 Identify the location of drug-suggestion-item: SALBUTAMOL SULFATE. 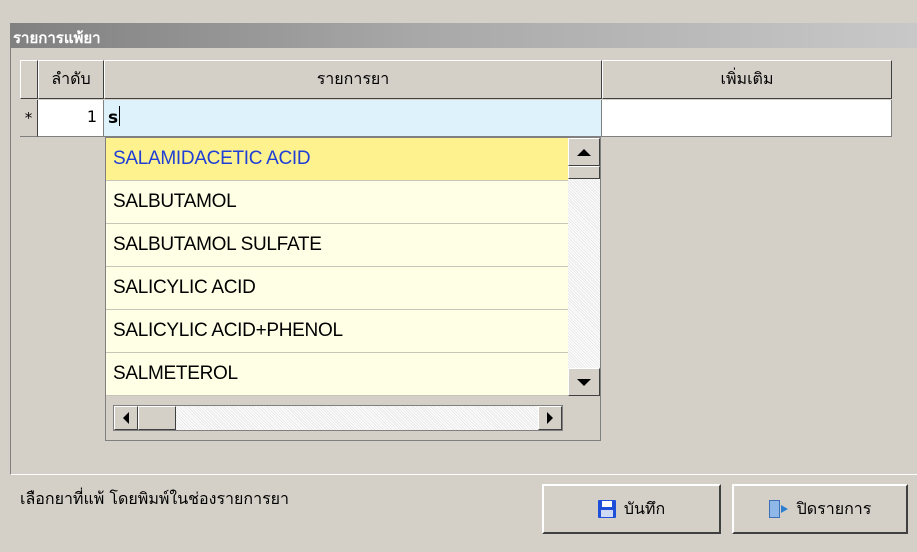
(337, 245).